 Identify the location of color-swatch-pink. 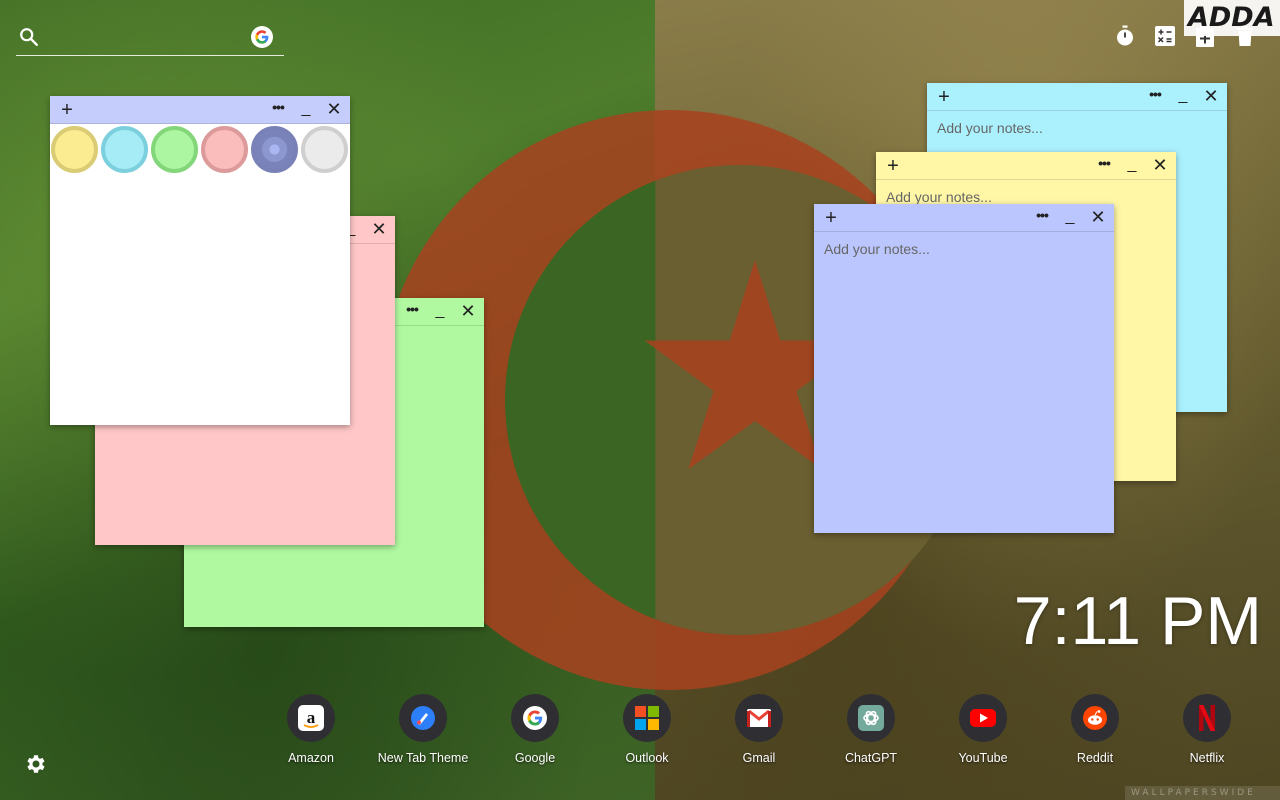
(224, 149).